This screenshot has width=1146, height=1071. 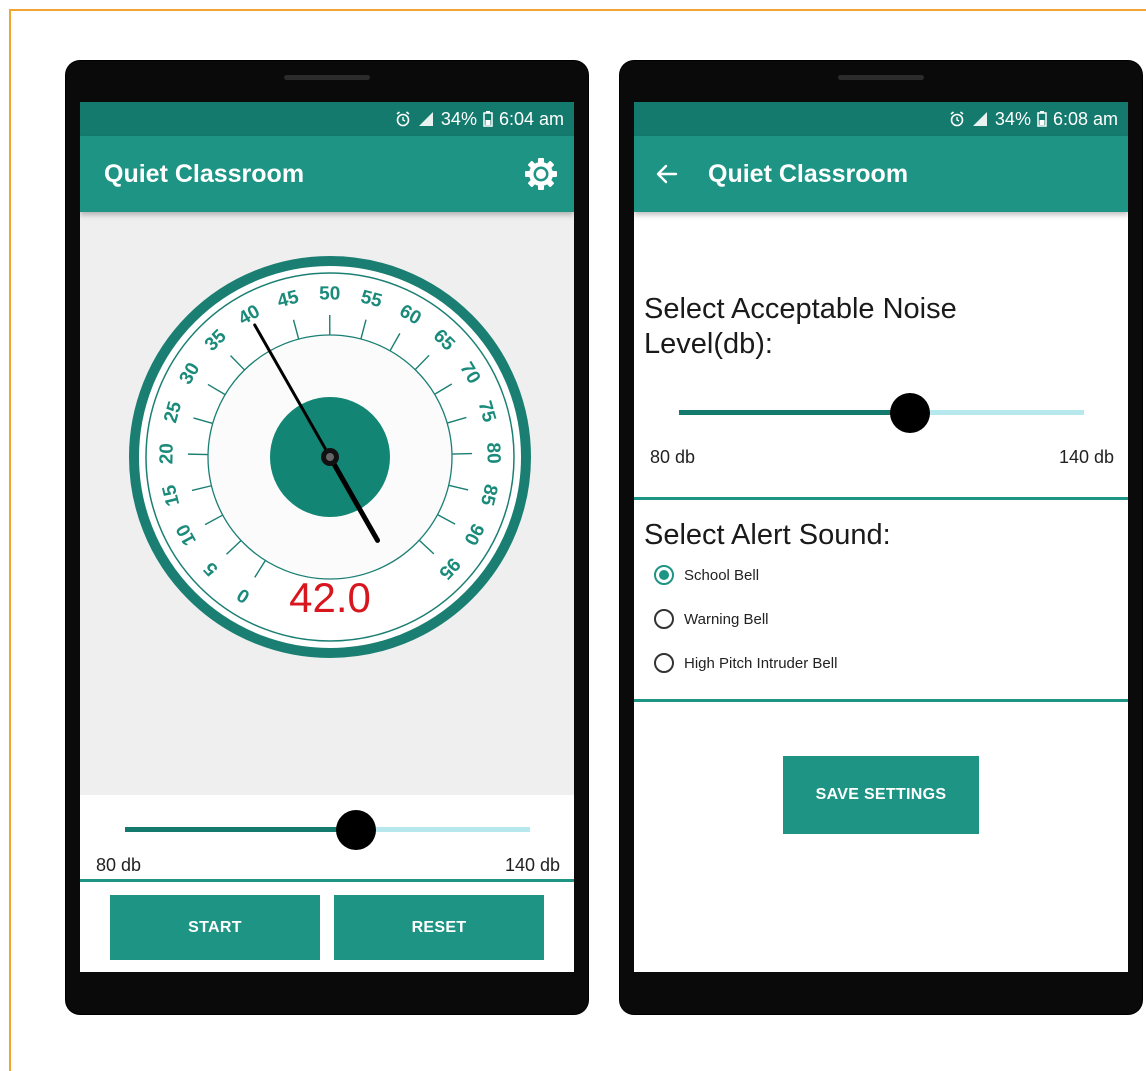 I want to click on threshold-slider, so click(x=327, y=829).